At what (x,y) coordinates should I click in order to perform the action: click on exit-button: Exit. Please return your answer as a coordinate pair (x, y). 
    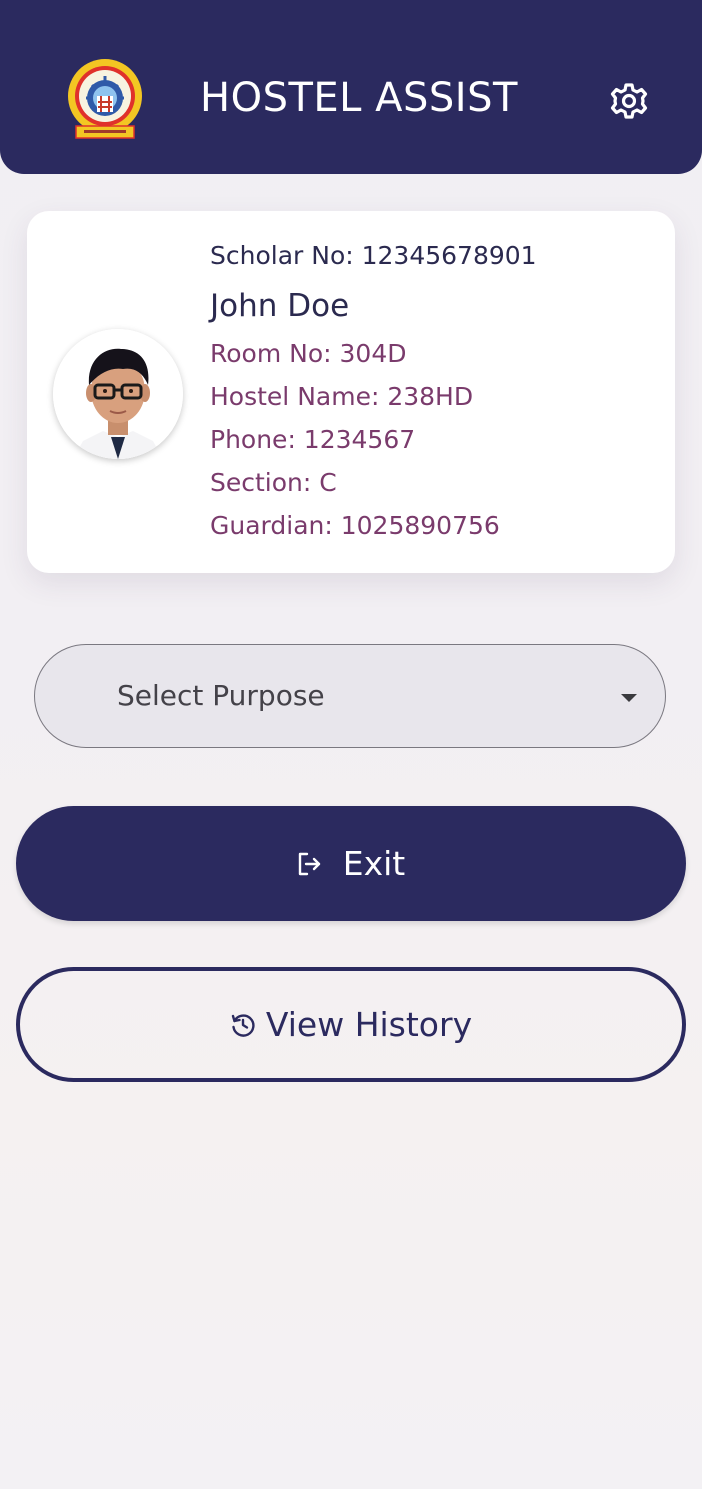
    Looking at the image, I should click on (351, 863).